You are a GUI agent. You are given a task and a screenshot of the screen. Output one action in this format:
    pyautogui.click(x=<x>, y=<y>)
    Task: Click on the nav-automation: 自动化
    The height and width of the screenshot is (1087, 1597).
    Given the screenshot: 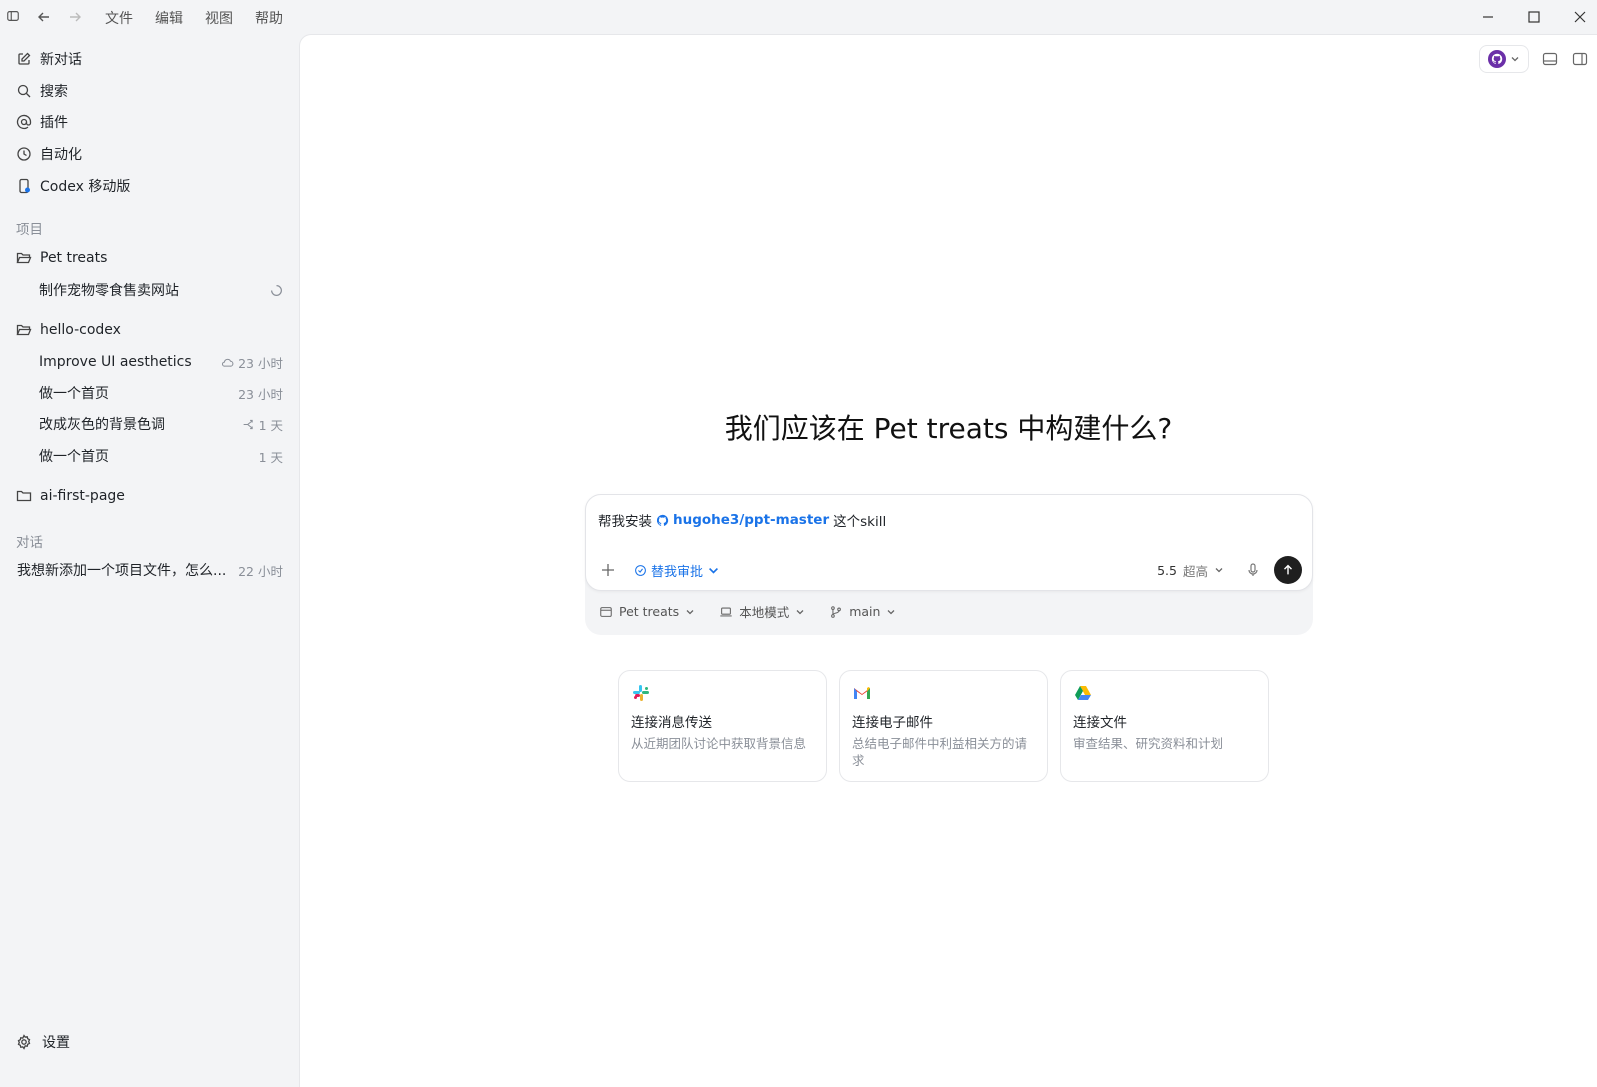 What is the action you would take?
    pyautogui.click(x=49, y=154)
    